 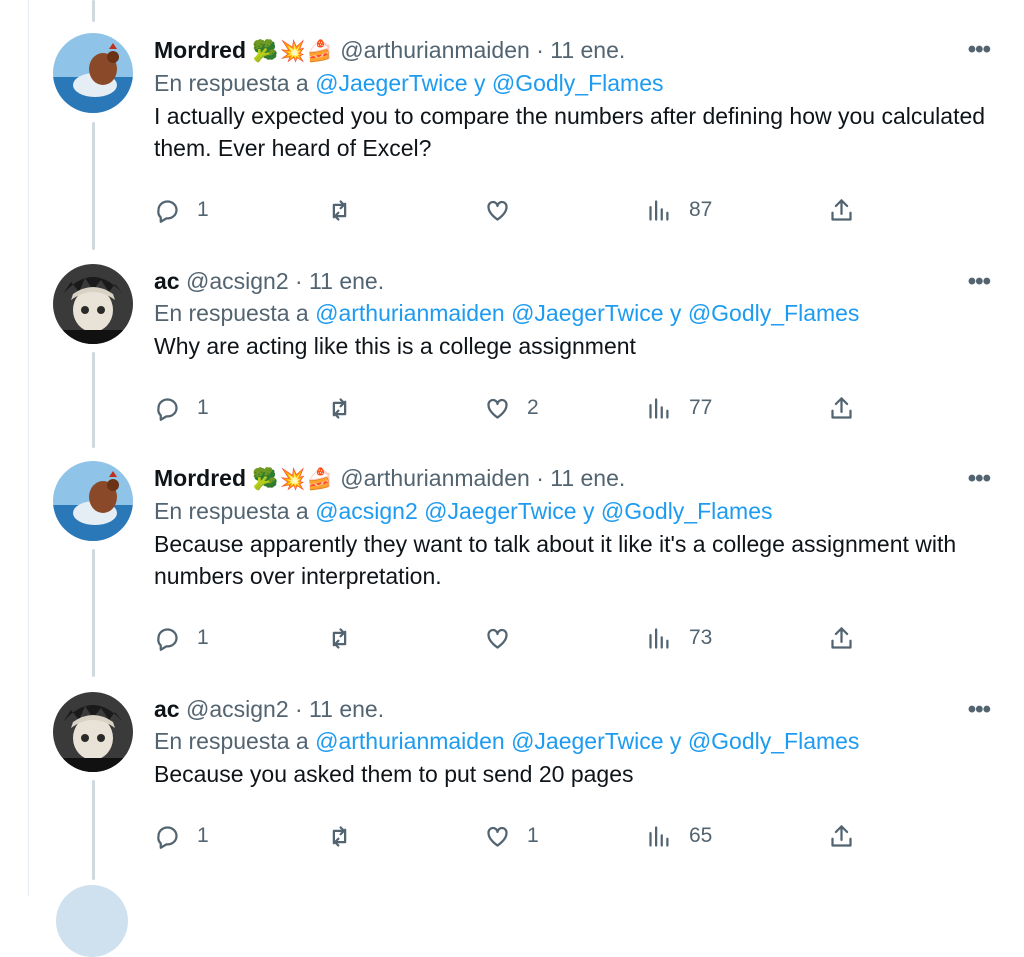 I want to click on views-count: 65, so click(x=701, y=835).